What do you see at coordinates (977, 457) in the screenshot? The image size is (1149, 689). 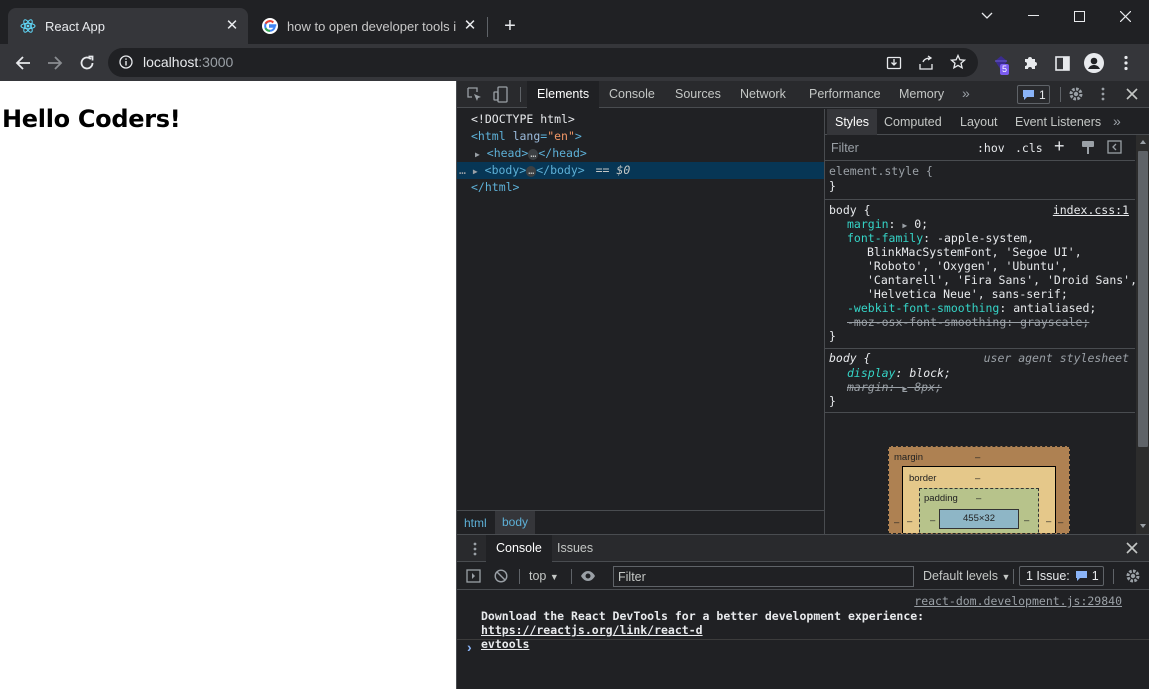 I see `box-margin-top: –` at bounding box center [977, 457].